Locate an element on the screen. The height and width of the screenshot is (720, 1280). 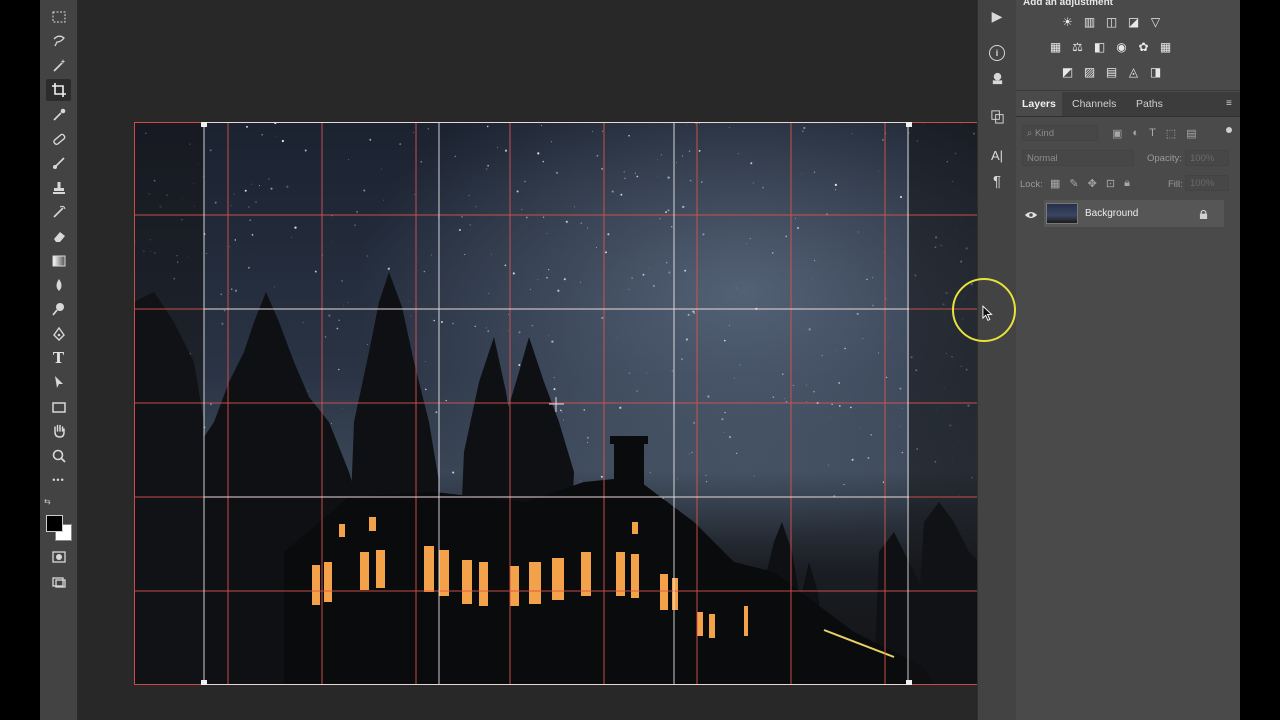
character-icon: A| is located at coordinates (997, 155).